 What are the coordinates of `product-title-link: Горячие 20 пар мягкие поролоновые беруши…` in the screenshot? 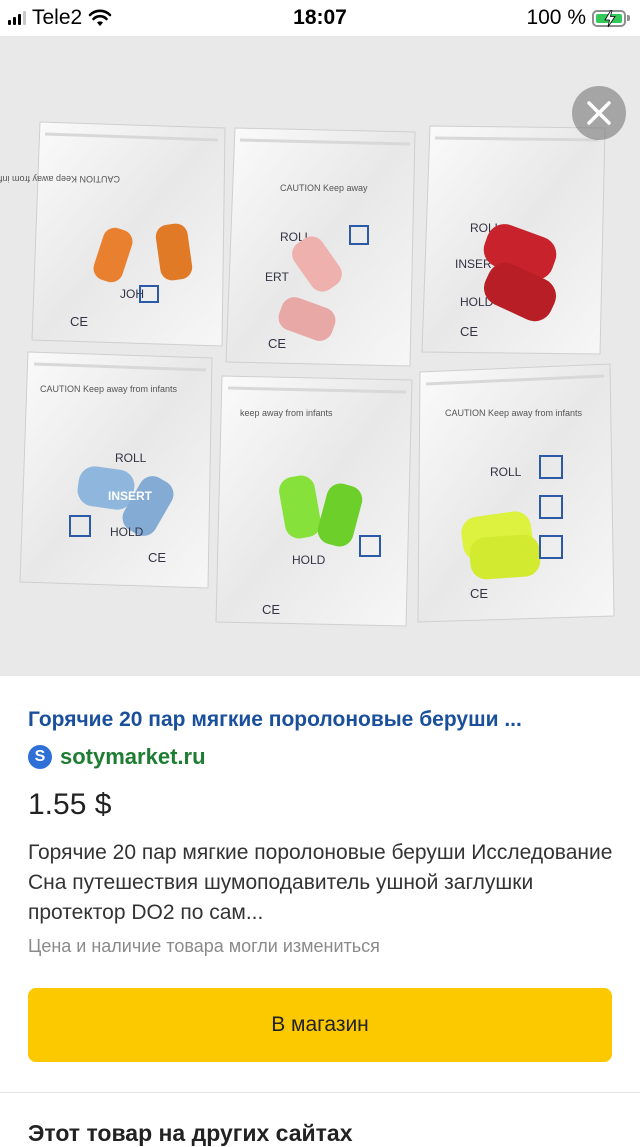 It's located at (323, 720).